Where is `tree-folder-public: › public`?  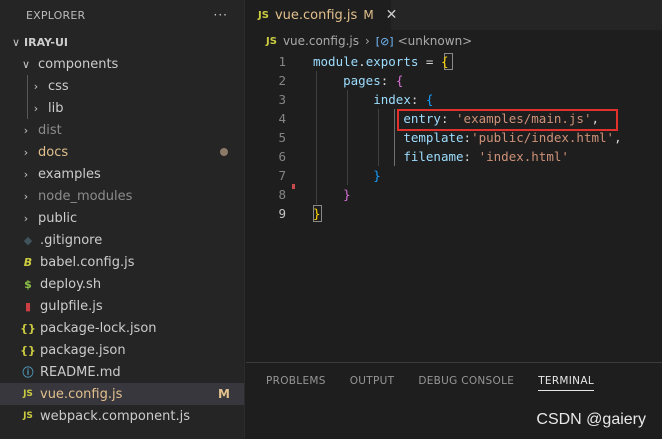
tree-folder-public: › public is located at coordinates (122, 218).